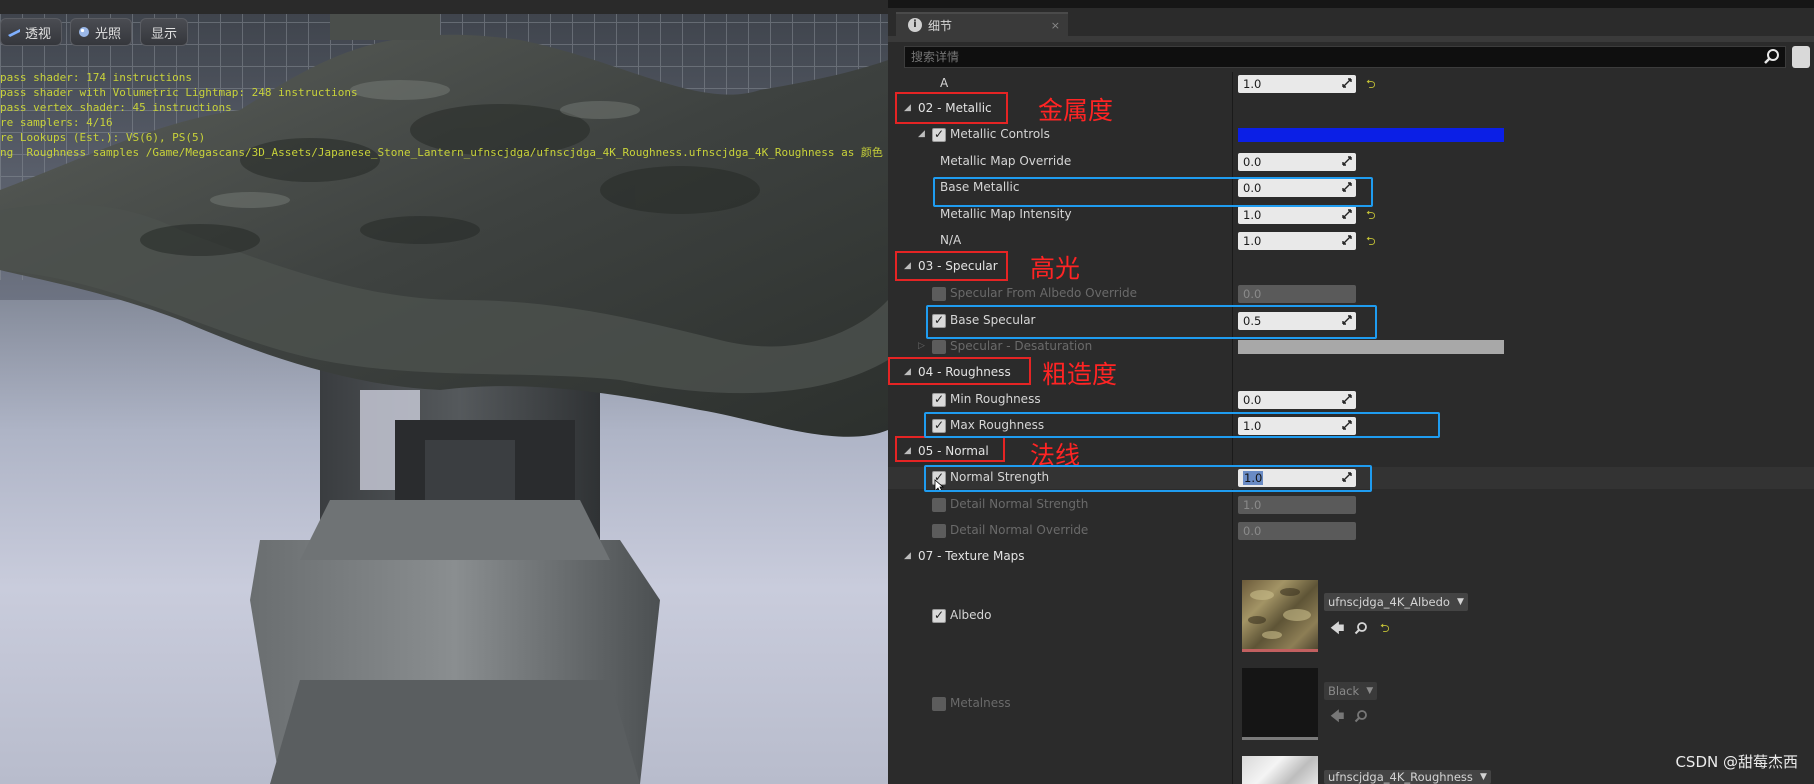 The height and width of the screenshot is (784, 1814). What do you see at coordinates (939, 704) in the screenshot?
I see `metalness-checkbox` at bounding box center [939, 704].